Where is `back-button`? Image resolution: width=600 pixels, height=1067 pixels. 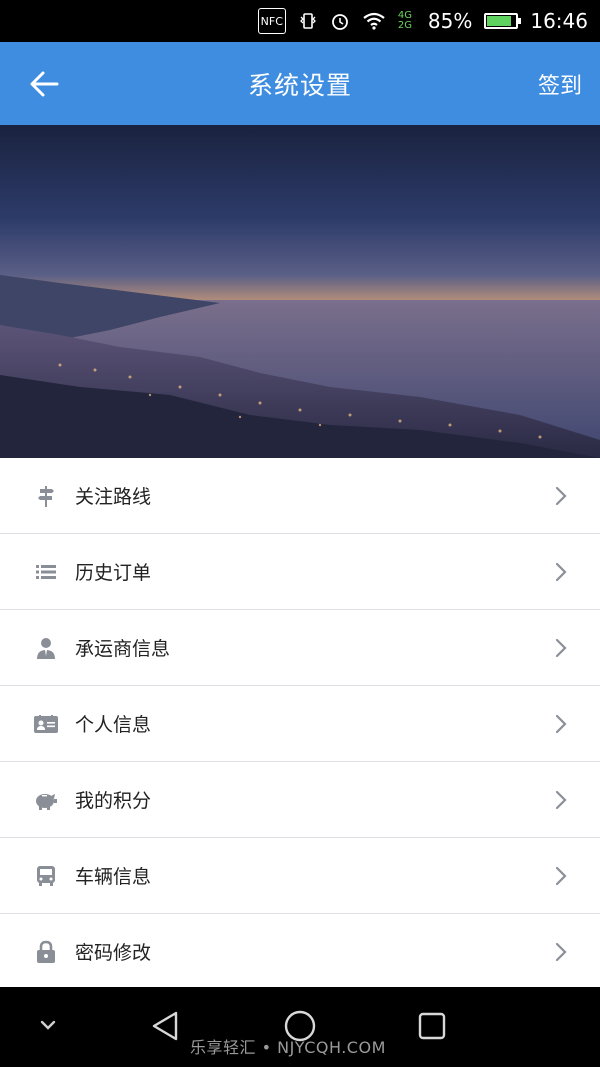 back-button is located at coordinates (44, 84).